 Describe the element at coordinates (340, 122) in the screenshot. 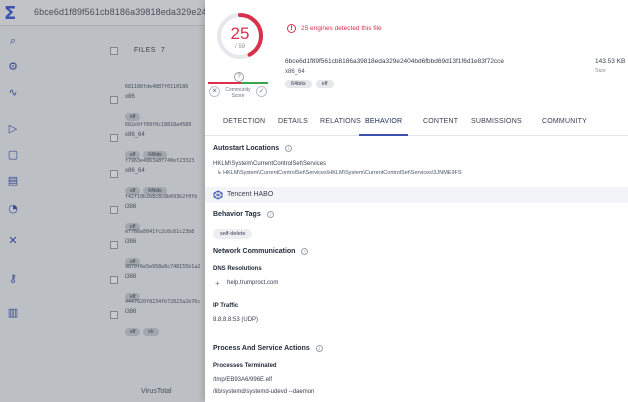

I see `tab-relations: RELATIONS` at that location.